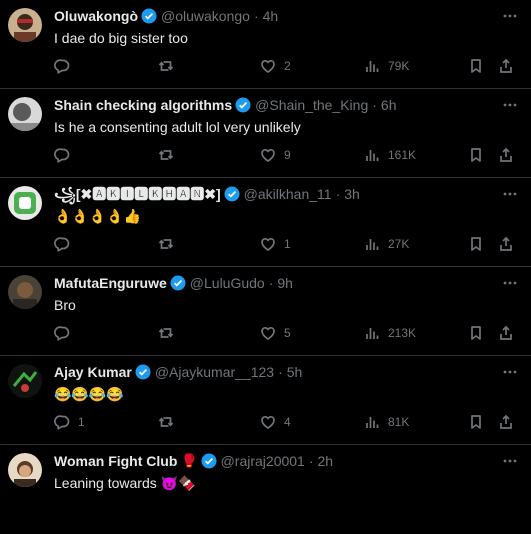 The height and width of the screenshot is (534, 531). What do you see at coordinates (390, 155) in the screenshot?
I see `views-button: 161K` at bounding box center [390, 155].